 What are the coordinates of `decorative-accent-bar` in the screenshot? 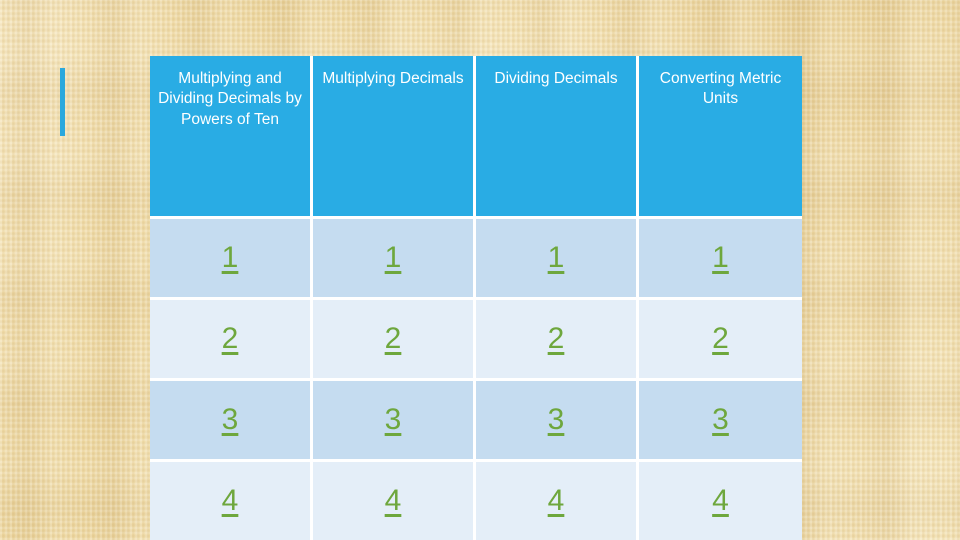 It's located at (62, 102).